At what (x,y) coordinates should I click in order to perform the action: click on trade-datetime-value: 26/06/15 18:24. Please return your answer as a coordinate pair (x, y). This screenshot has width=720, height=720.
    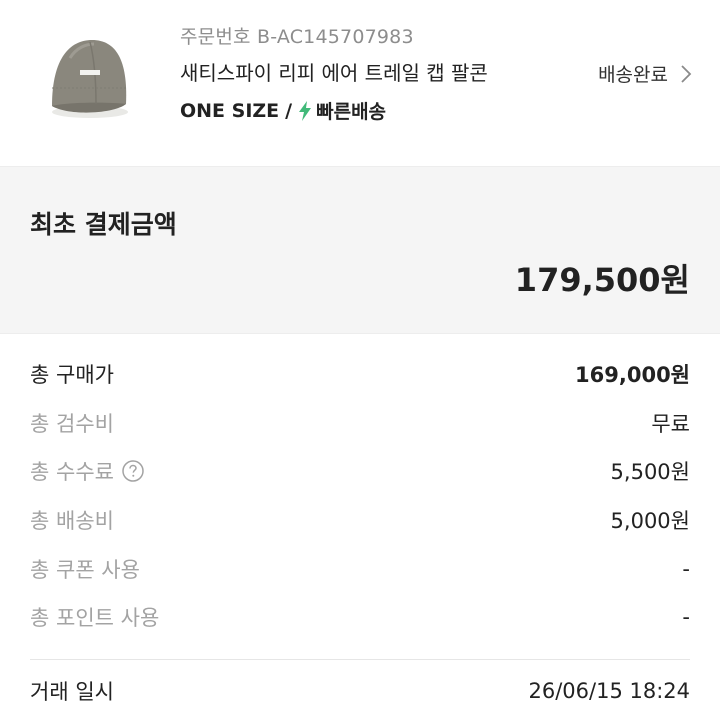
    Looking at the image, I should click on (609, 691).